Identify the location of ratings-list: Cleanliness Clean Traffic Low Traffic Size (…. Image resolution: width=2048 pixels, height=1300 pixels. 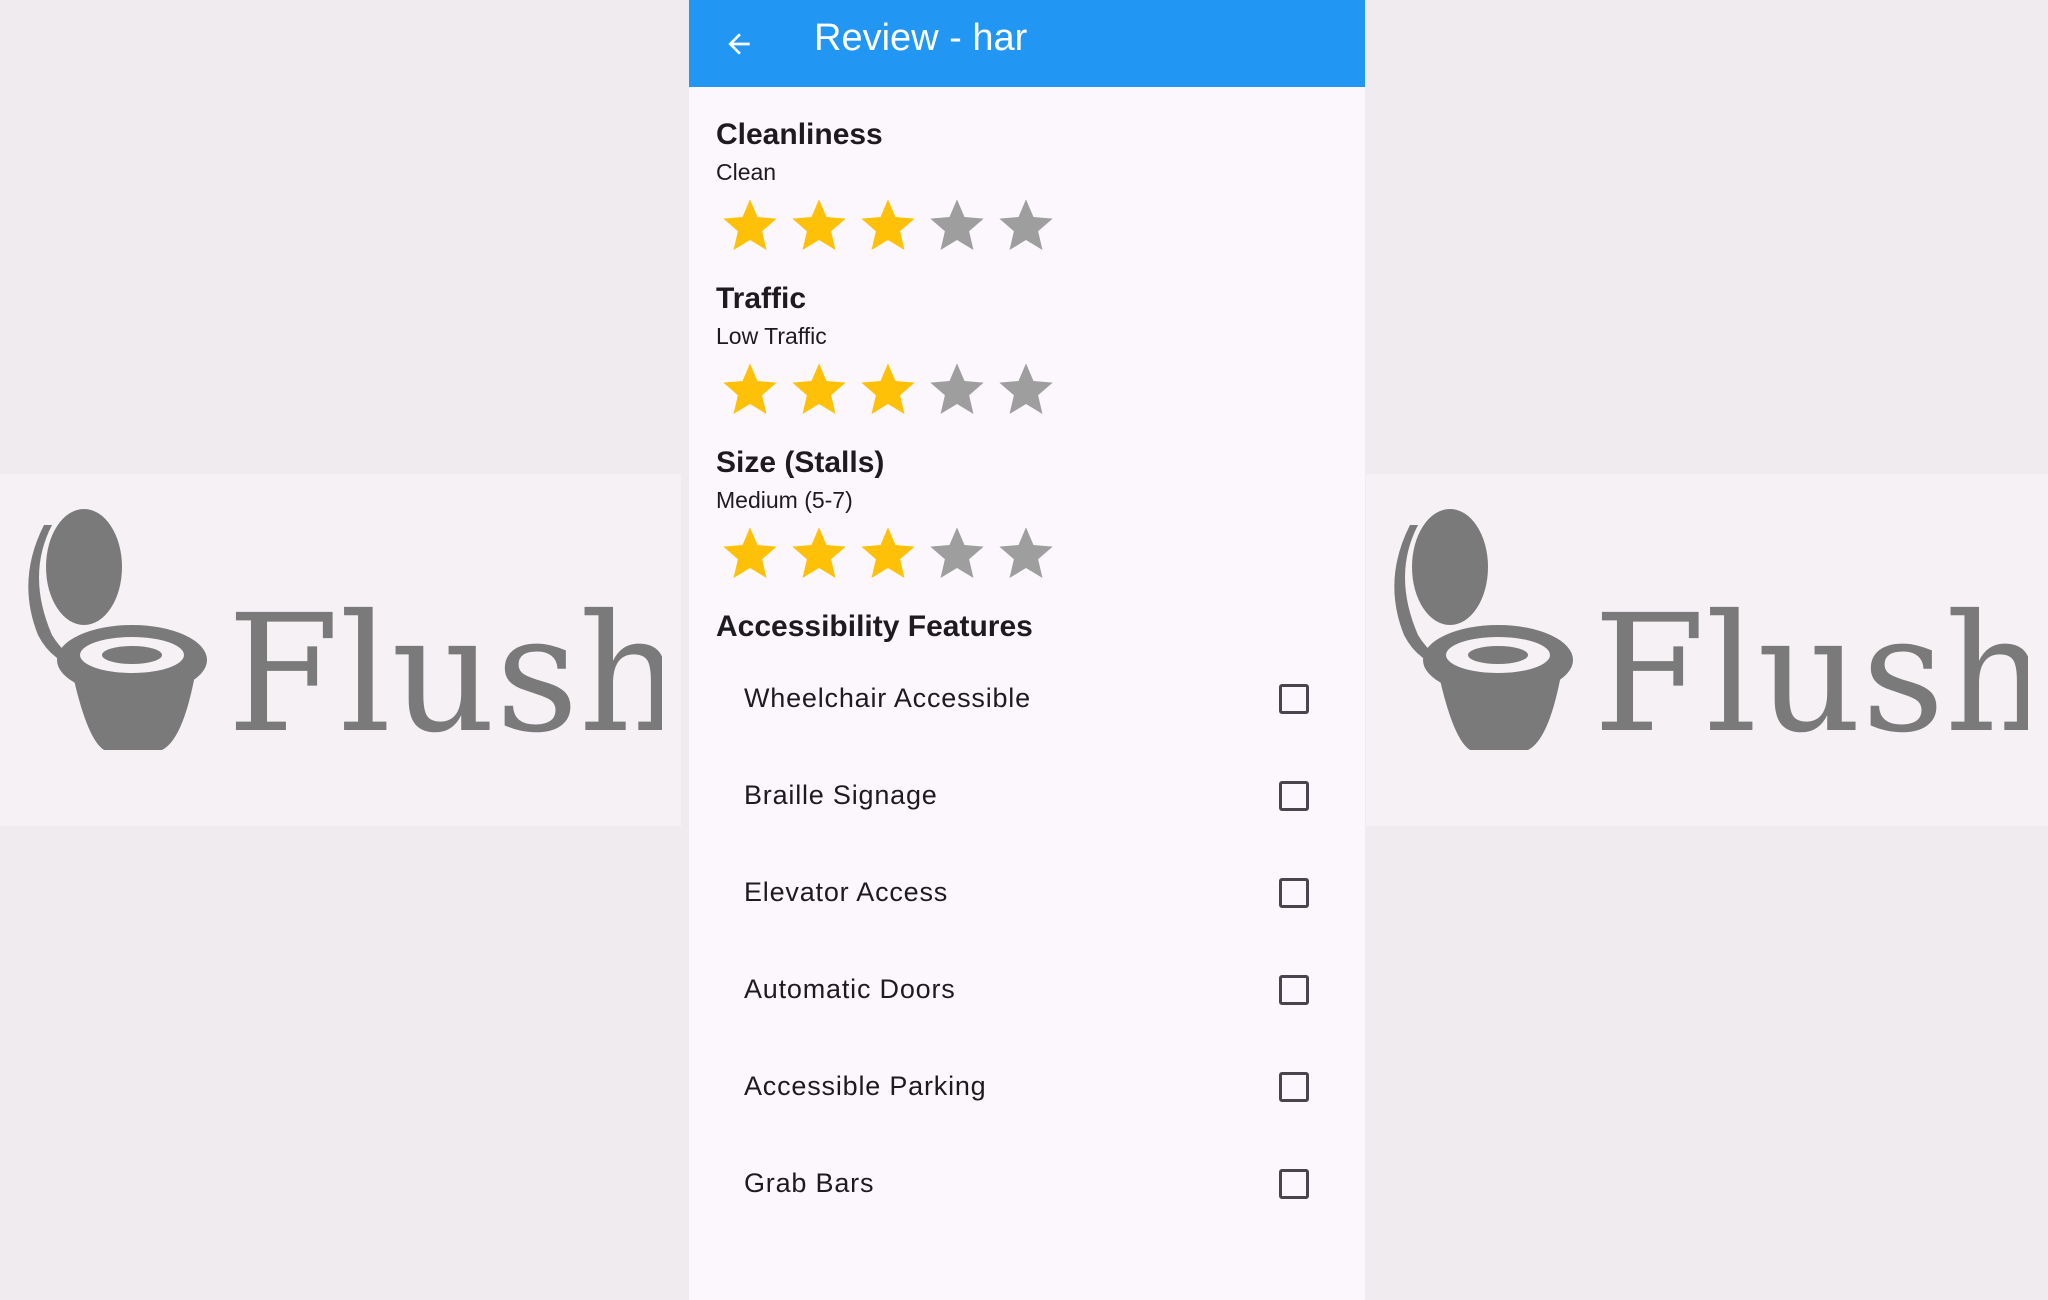
(1040, 352).